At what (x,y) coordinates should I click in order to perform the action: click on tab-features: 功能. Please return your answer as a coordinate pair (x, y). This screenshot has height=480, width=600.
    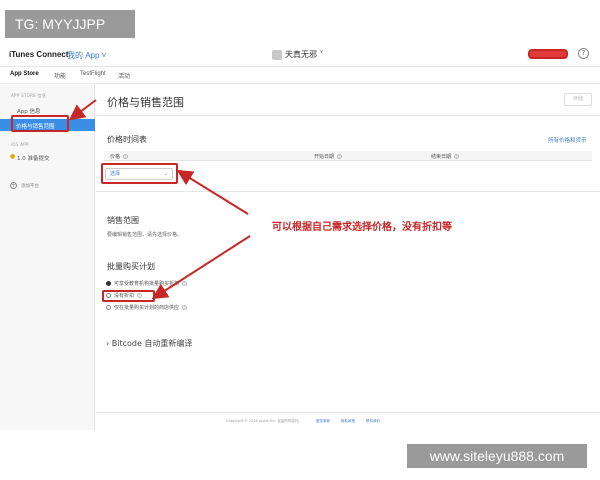
    Looking at the image, I should click on (60, 75).